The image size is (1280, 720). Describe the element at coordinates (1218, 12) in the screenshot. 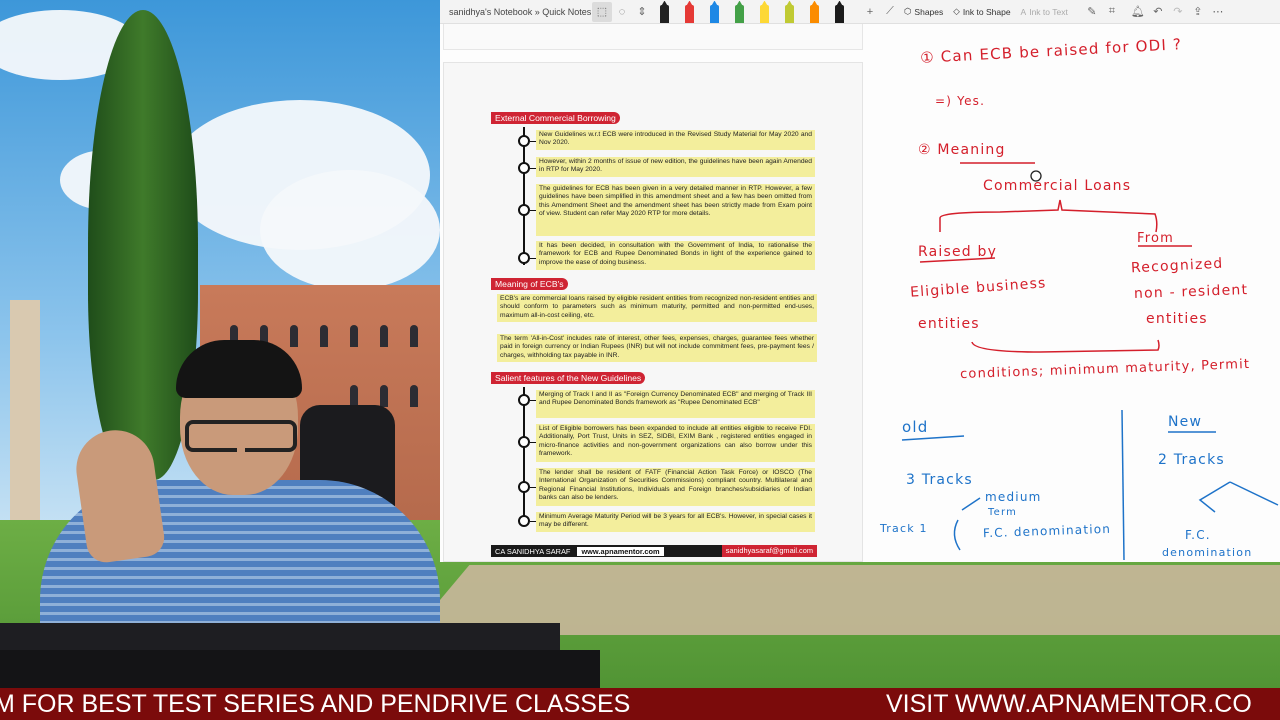

I see `more-icon: ⋯` at that location.